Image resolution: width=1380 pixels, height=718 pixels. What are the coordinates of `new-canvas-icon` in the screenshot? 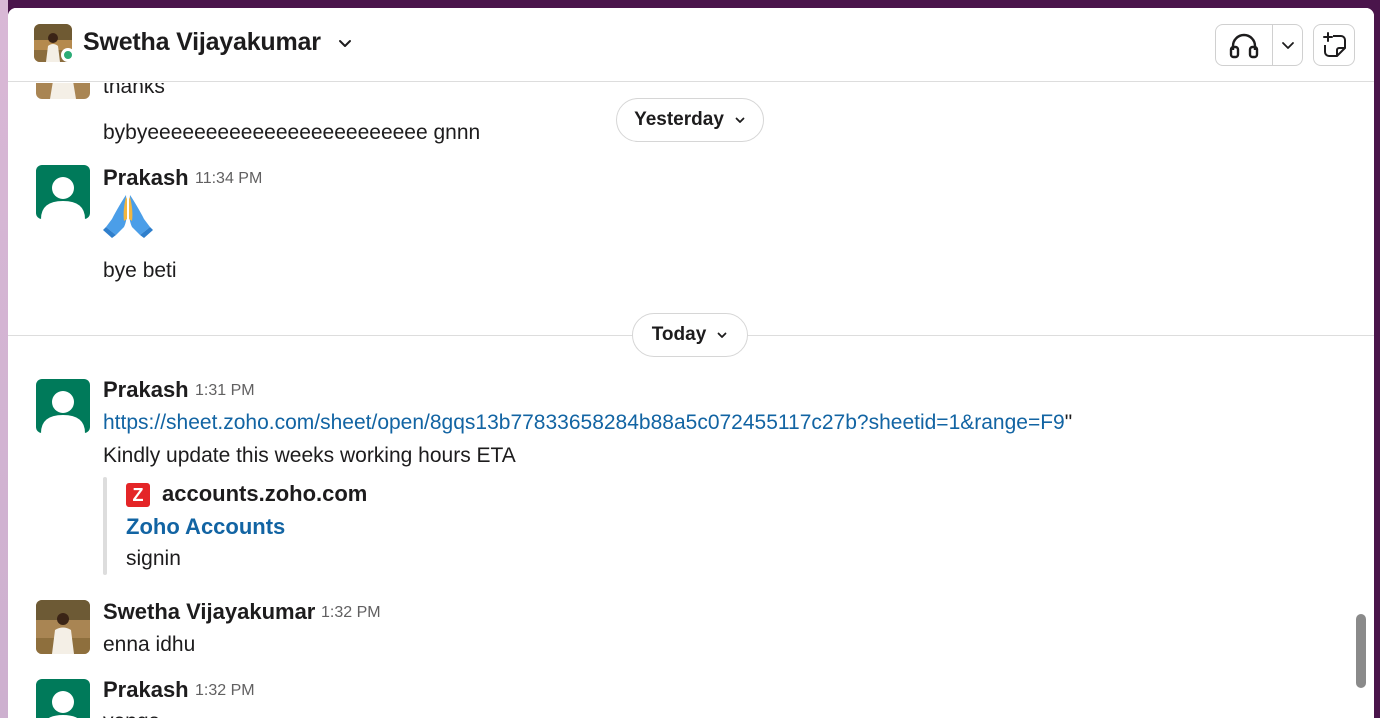 It's located at (1334, 44).